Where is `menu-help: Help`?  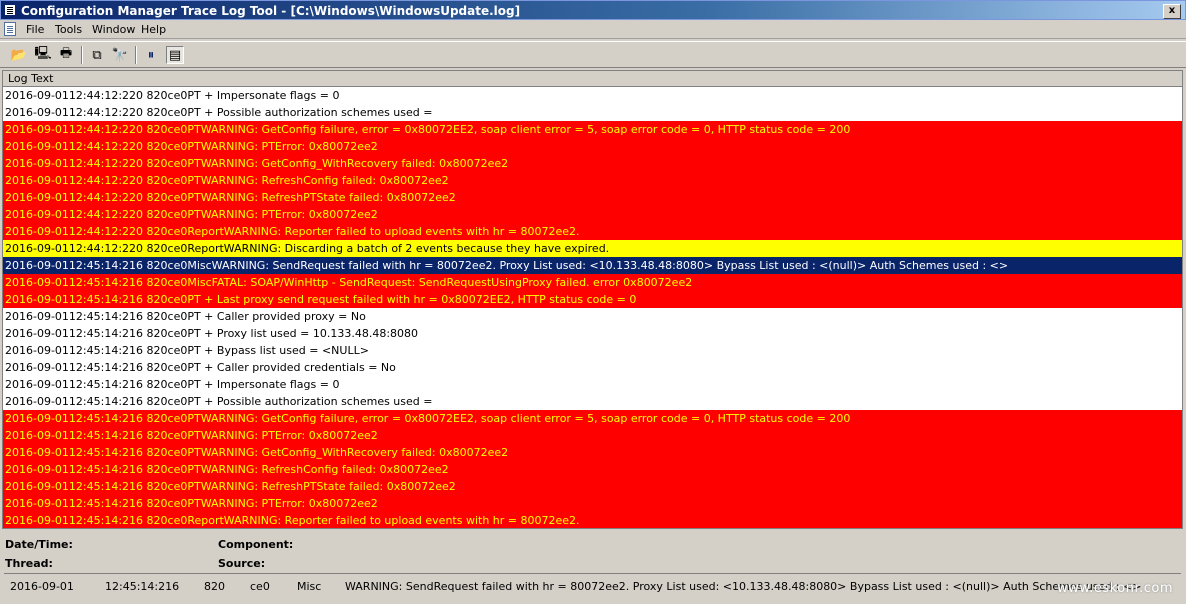
menu-help: Help is located at coordinates (153, 29).